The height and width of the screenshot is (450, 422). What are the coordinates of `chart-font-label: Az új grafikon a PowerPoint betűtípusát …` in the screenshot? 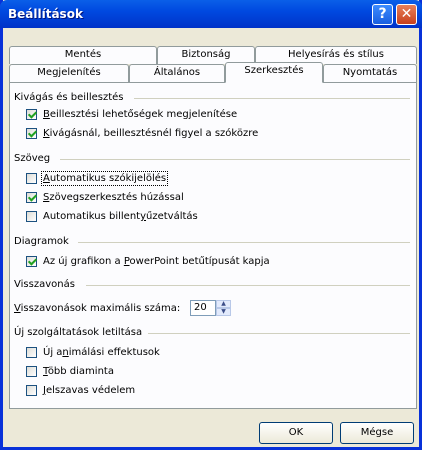 It's located at (156, 261).